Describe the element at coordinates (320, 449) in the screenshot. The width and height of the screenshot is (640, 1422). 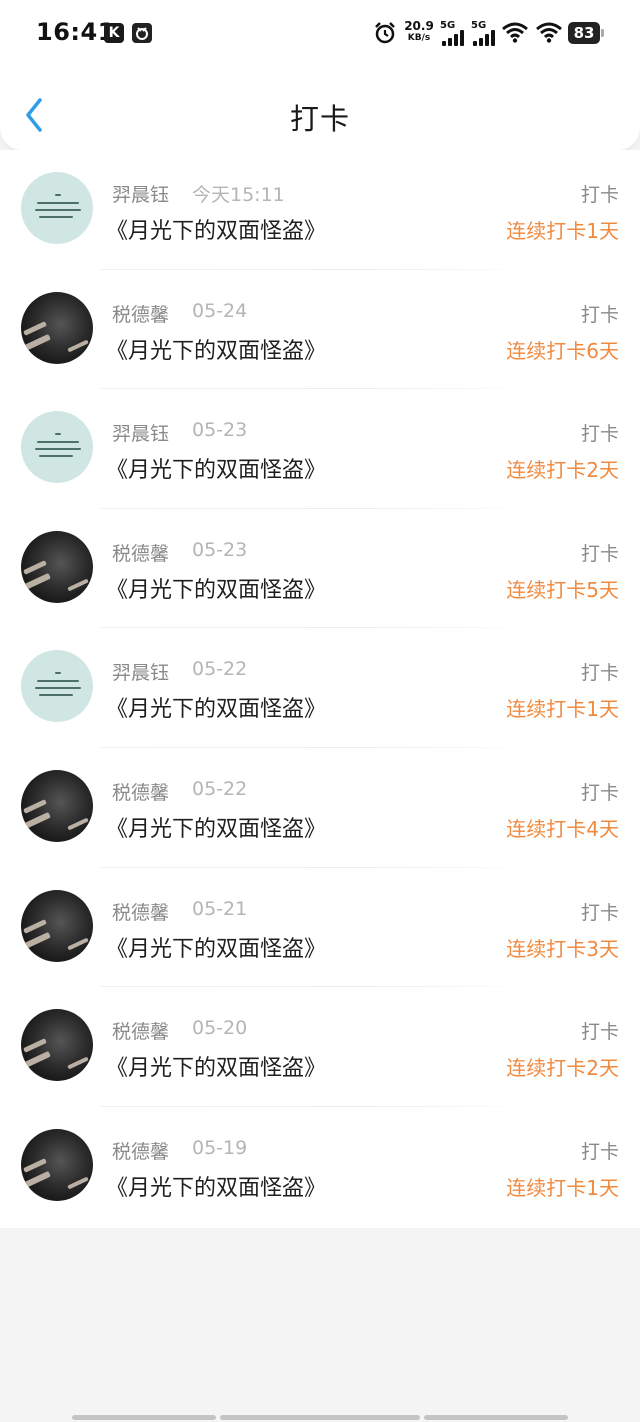
I see `checkin-row: 羿晨钰 05-23 《月光下的双面怪盗》 打卡连续打卡2天` at that location.